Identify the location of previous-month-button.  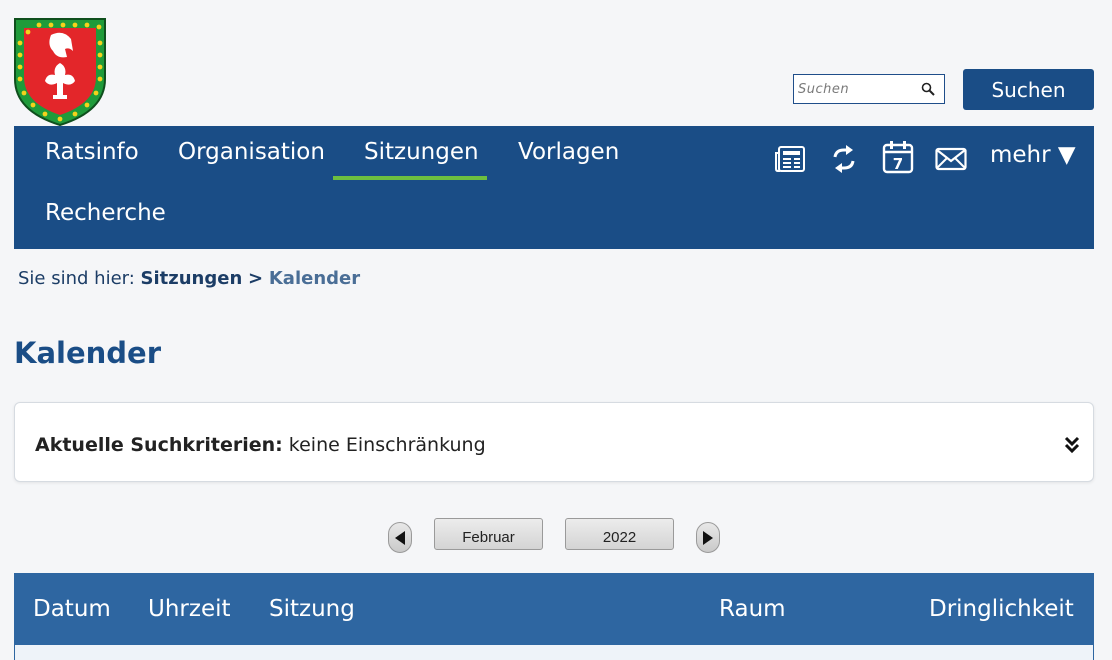
(400, 537).